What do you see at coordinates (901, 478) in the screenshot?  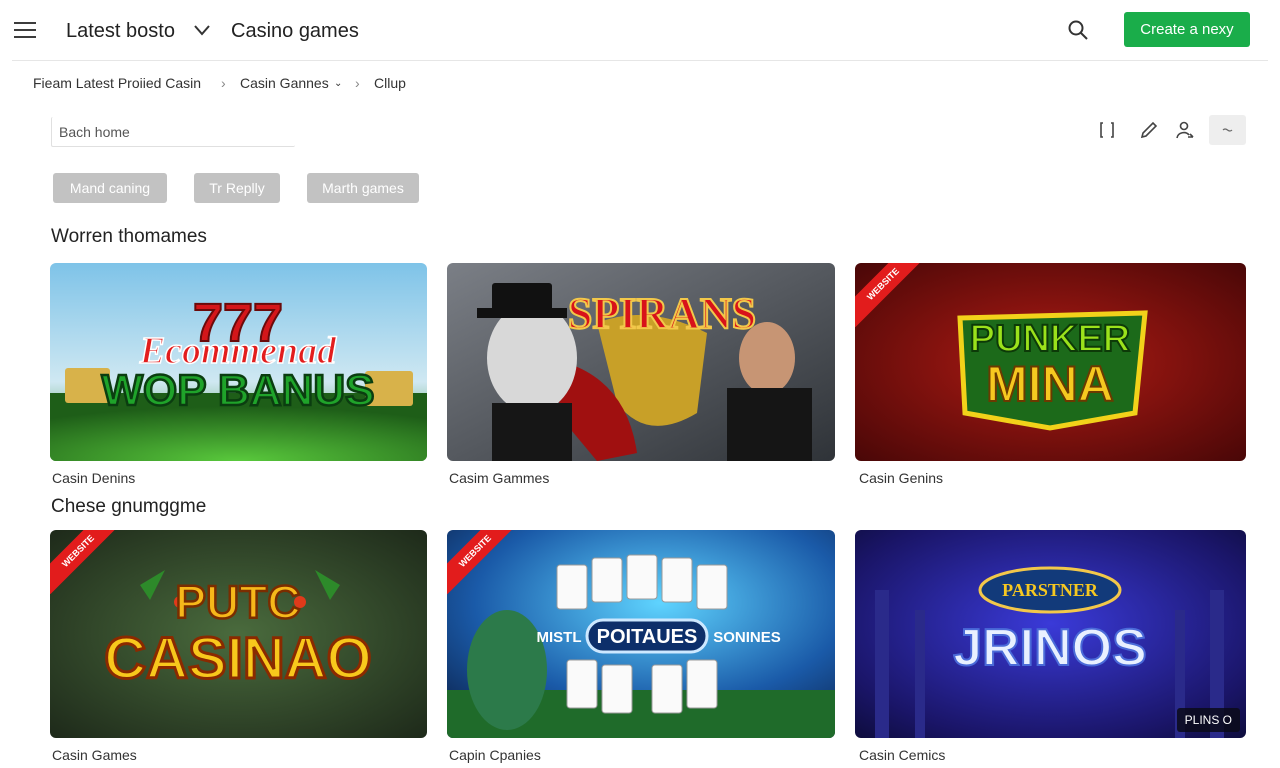 I see `card-label: Casin Genins` at bounding box center [901, 478].